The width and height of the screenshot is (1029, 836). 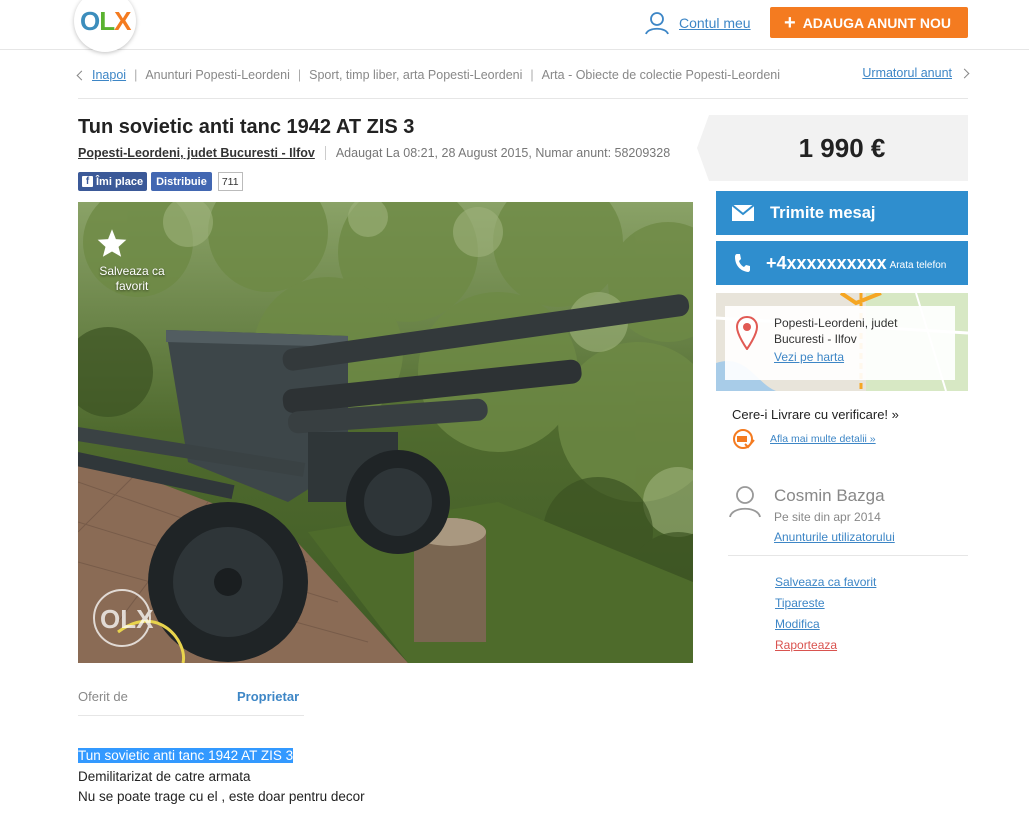 I want to click on divider, so click(x=523, y=98).